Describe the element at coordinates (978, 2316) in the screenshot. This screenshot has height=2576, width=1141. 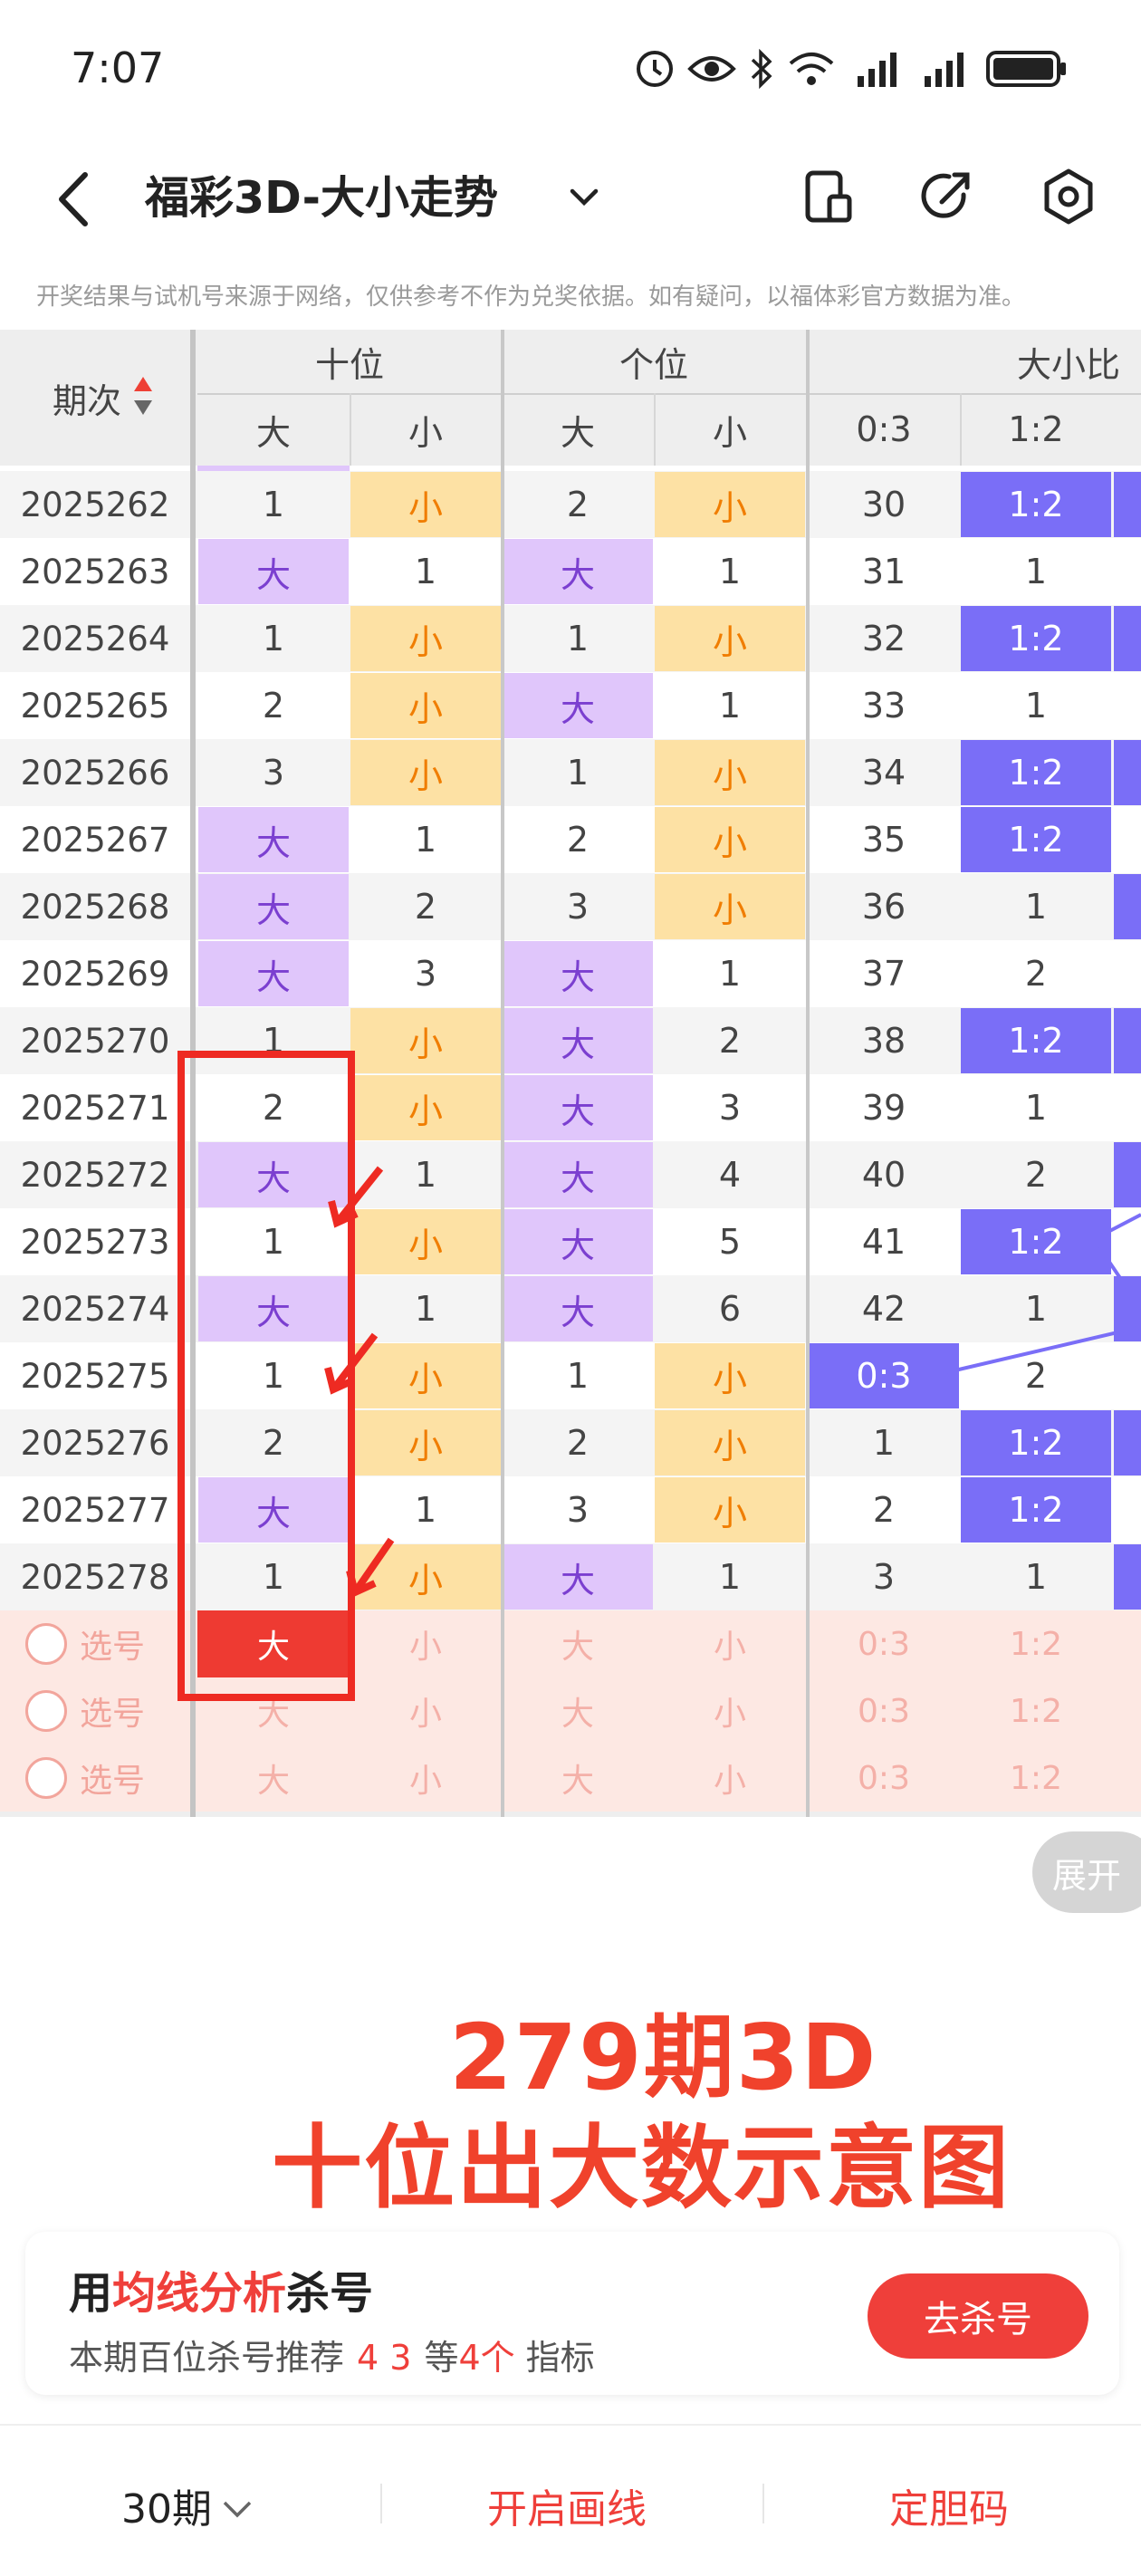
I see `kill-number-button: 去杀号` at that location.